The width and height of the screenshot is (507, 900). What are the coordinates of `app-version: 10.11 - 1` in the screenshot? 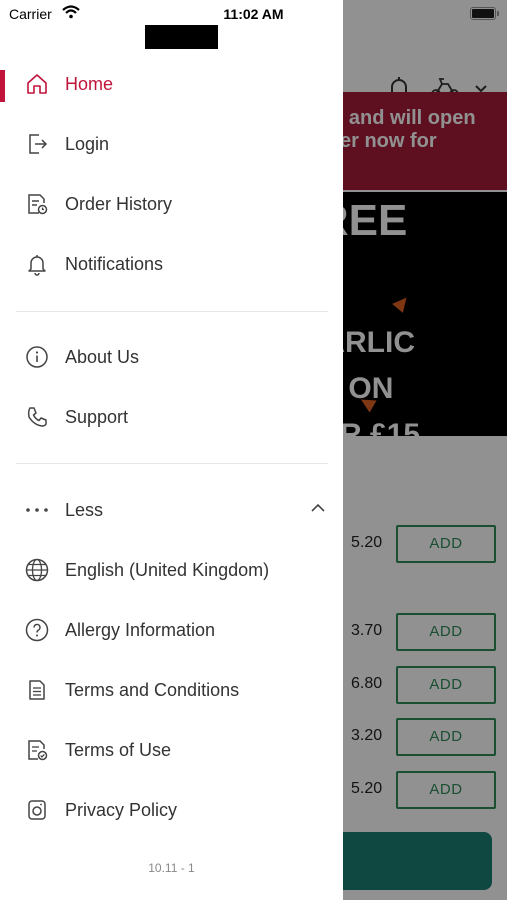 It's located at (171, 868).